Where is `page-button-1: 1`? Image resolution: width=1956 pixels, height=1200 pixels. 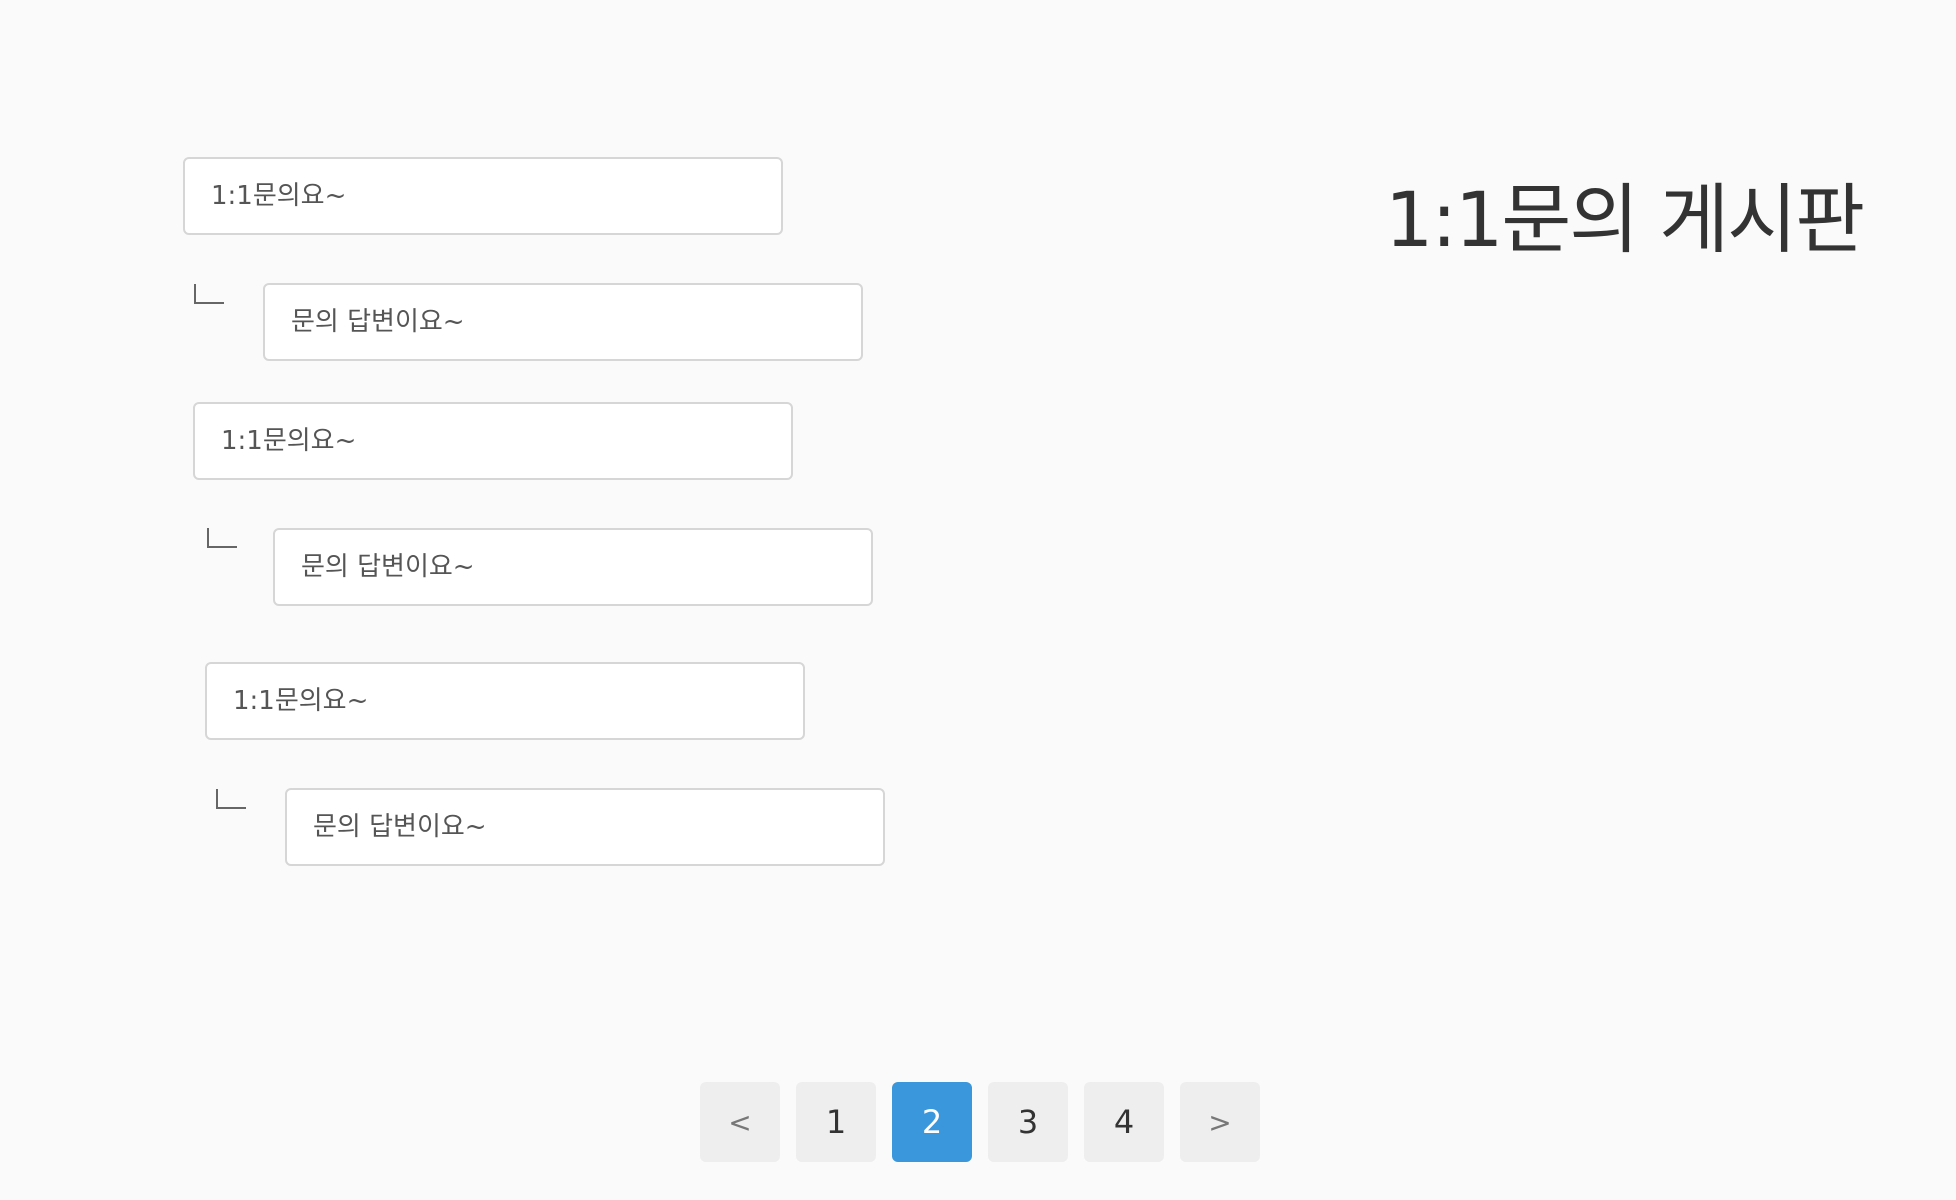
page-button-1: 1 is located at coordinates (836, 1122).